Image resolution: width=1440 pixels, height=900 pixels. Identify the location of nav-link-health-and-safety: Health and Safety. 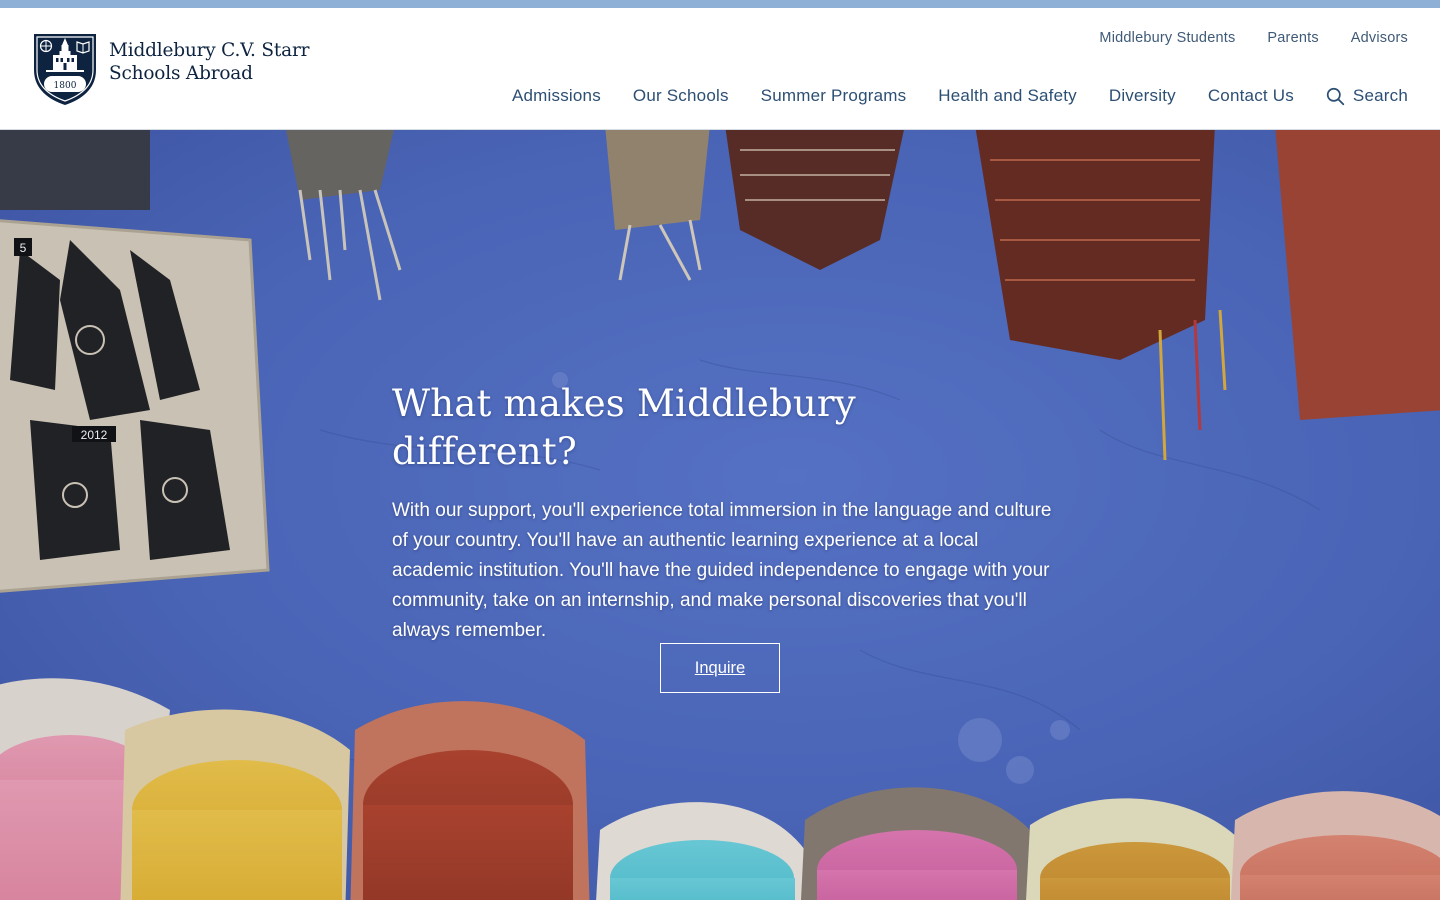
(1007, 96).